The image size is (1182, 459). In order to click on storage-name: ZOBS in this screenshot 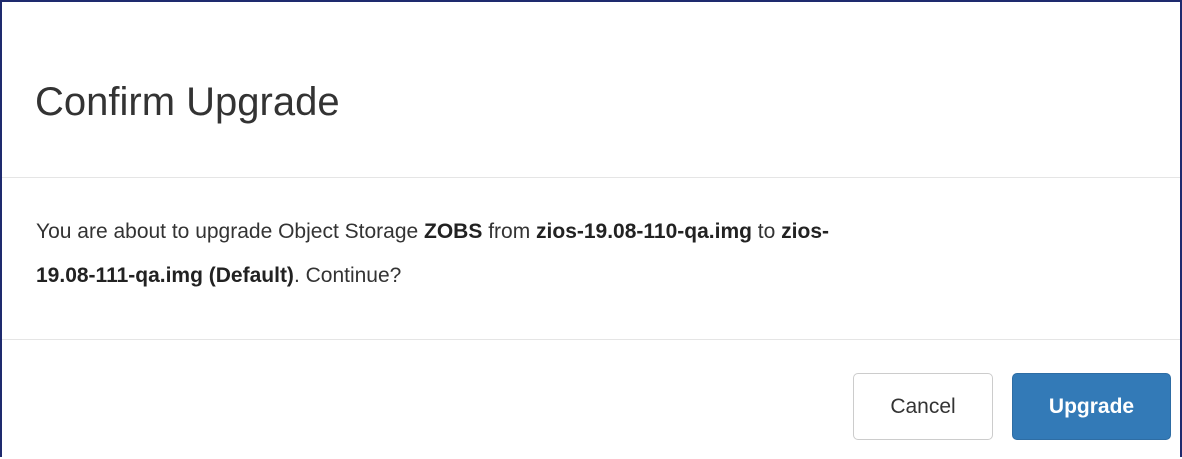, I will do `click(453, 231)`.